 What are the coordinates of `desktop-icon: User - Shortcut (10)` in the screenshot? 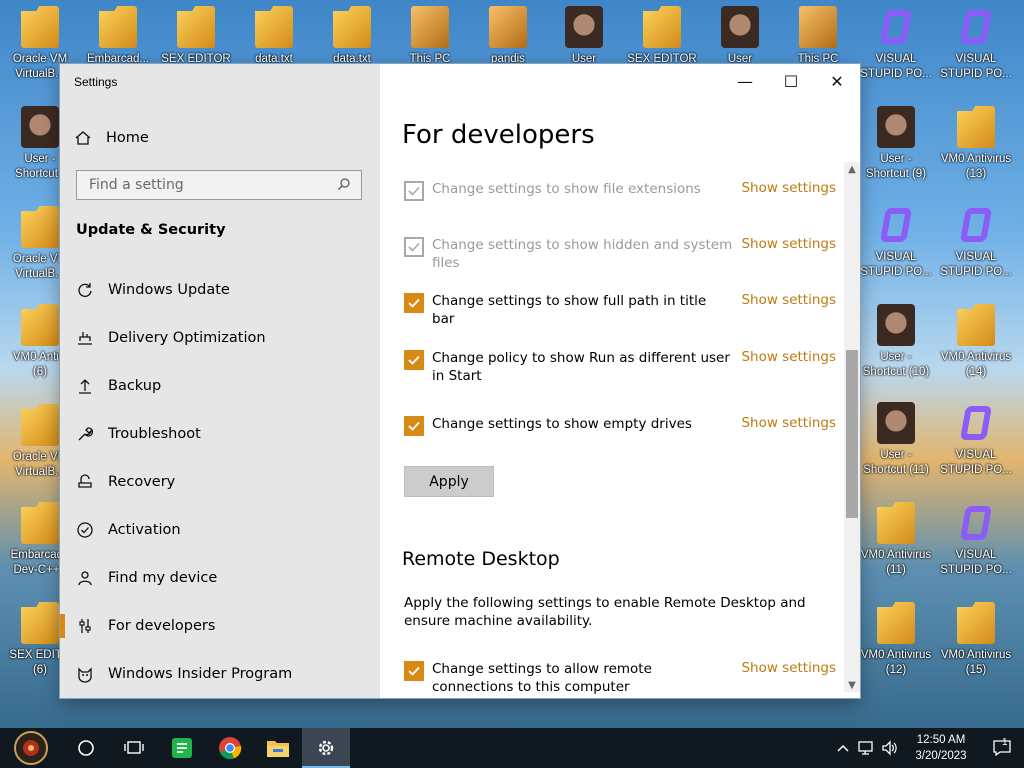 It's located at (896, 347).